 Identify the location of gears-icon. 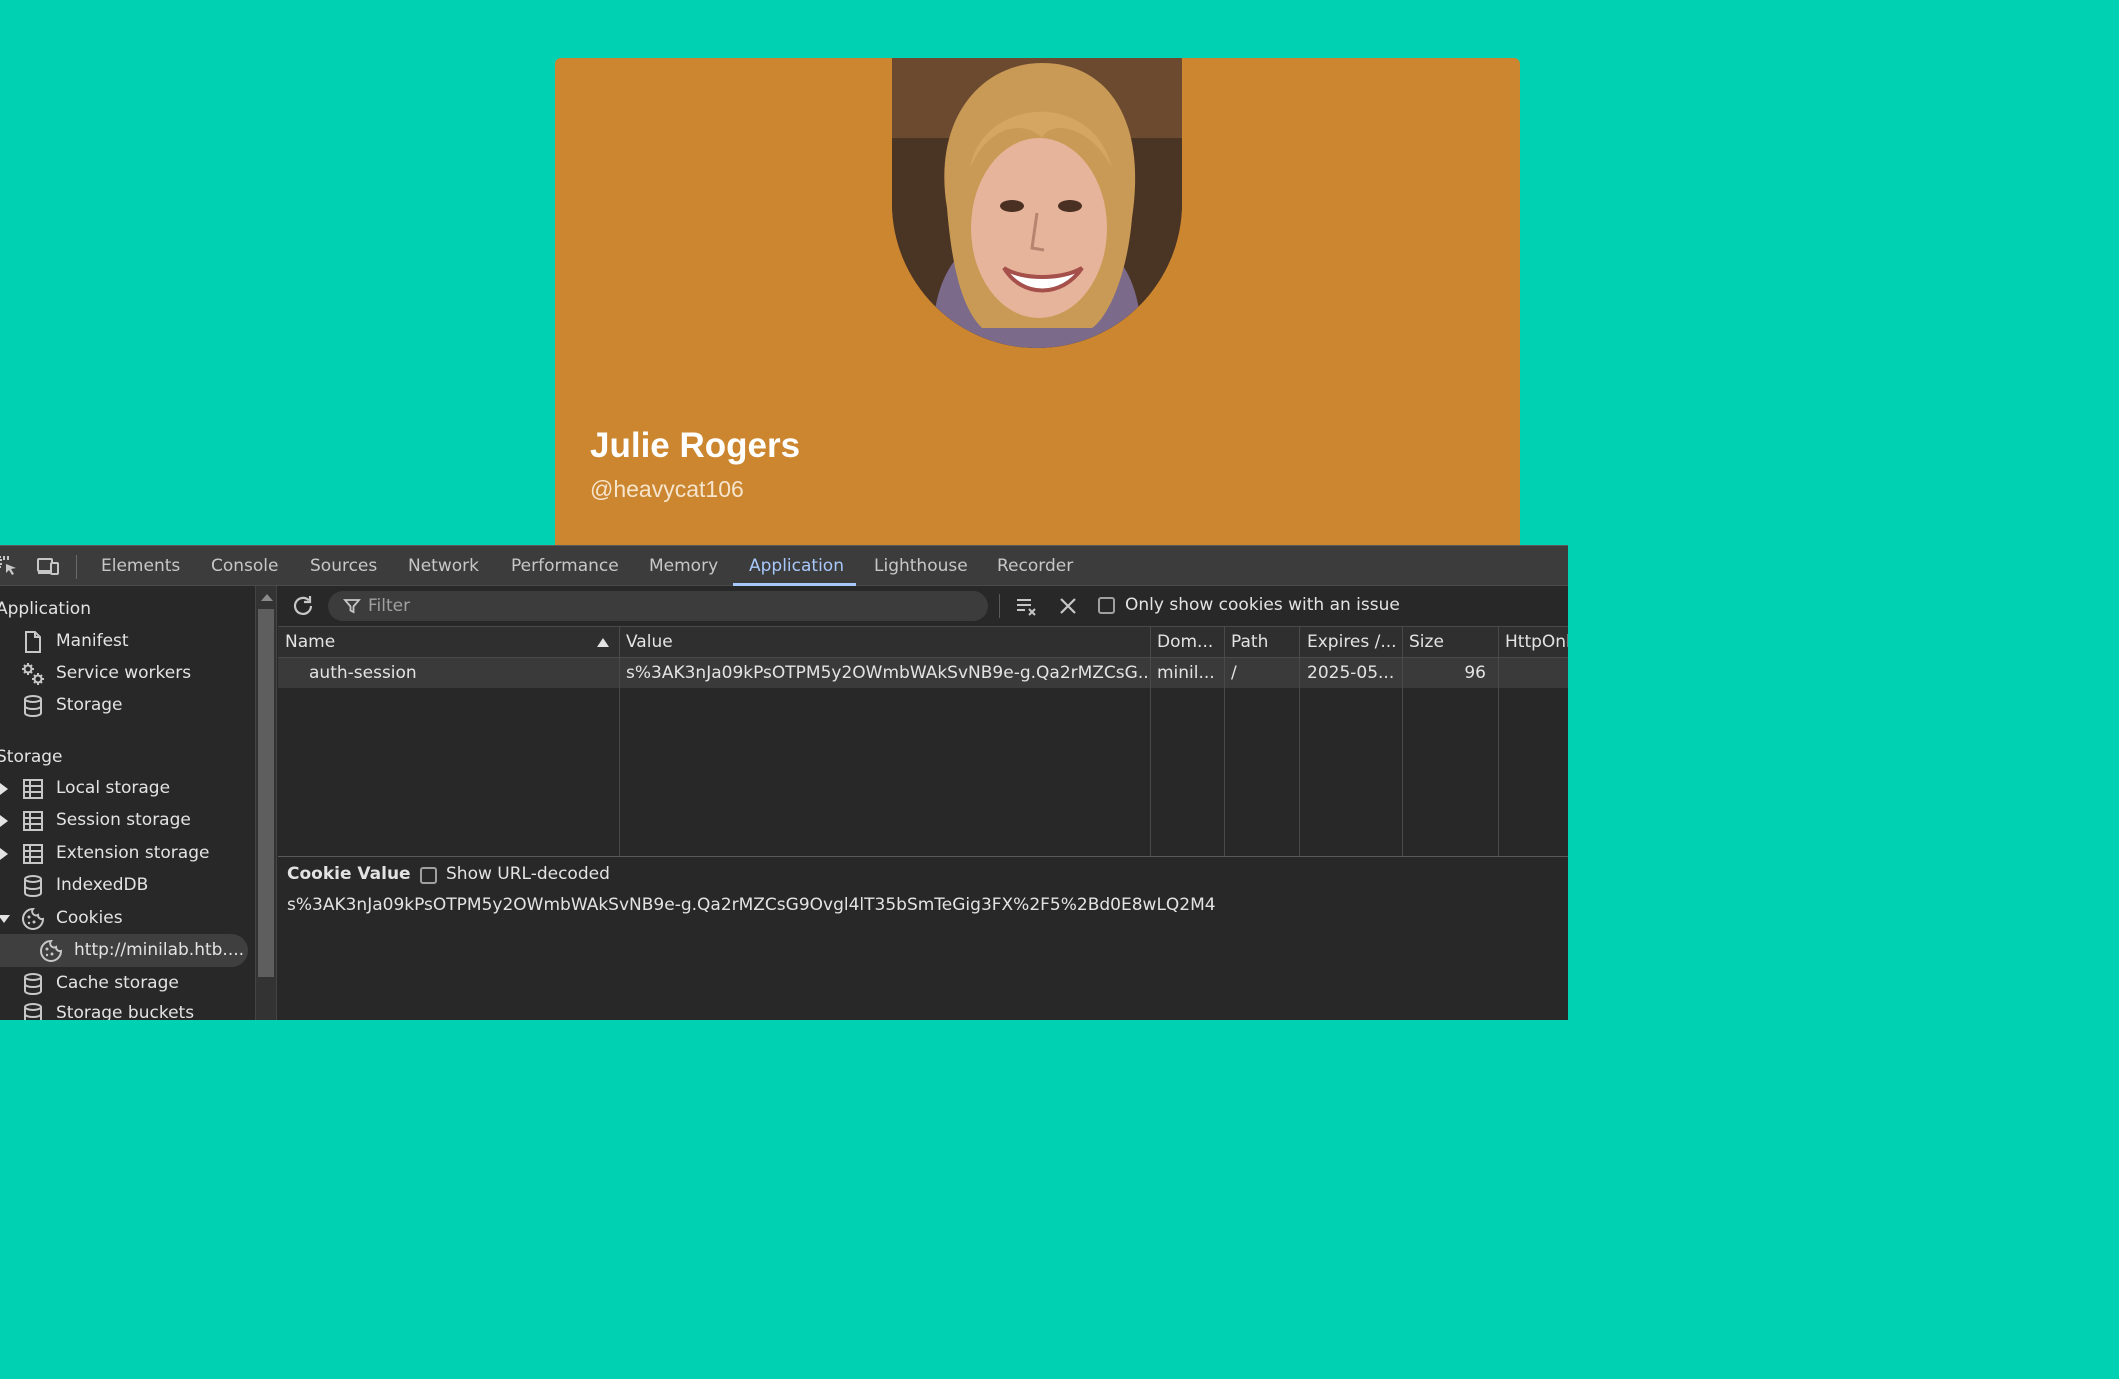
(33, 674).